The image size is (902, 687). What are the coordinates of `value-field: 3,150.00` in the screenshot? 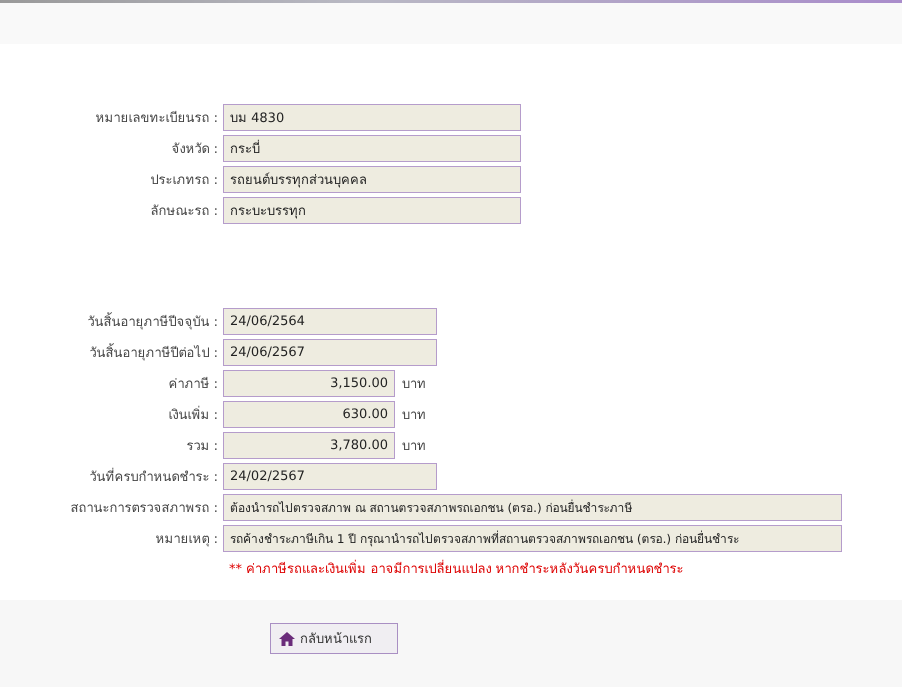 It's located at (309, 383).